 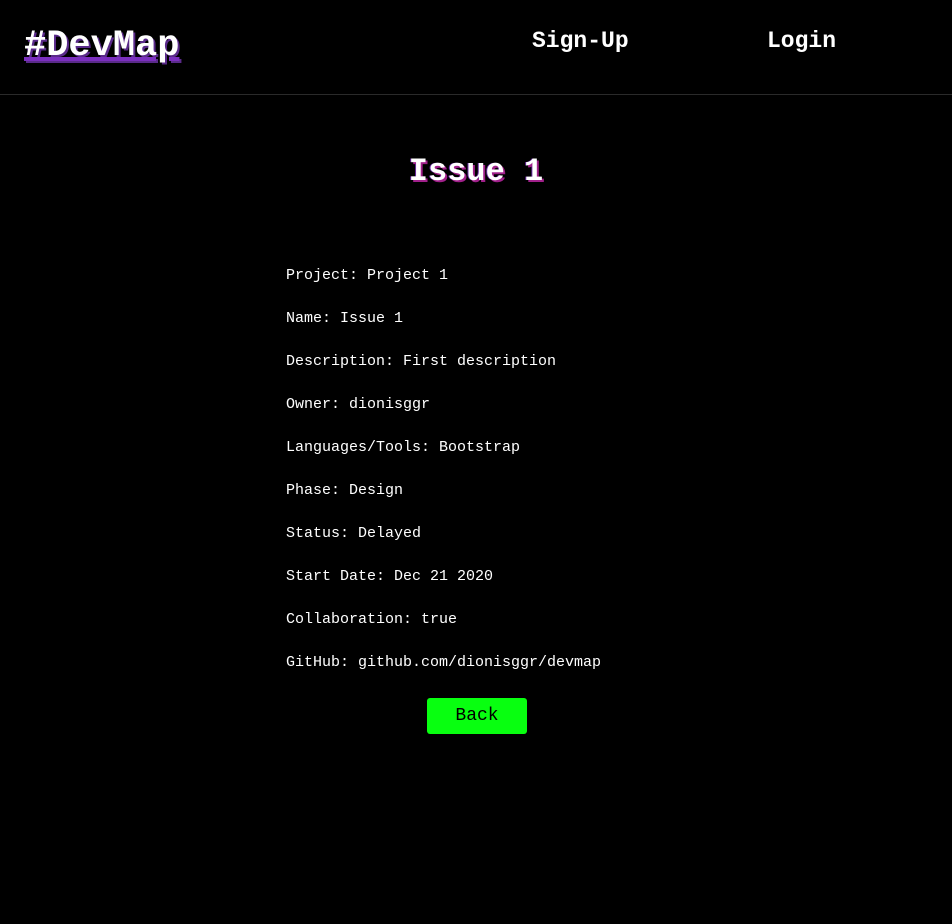 I want to click on detail-start-date: Start Date: Dec 21 2020, so click(x=390, y=576).